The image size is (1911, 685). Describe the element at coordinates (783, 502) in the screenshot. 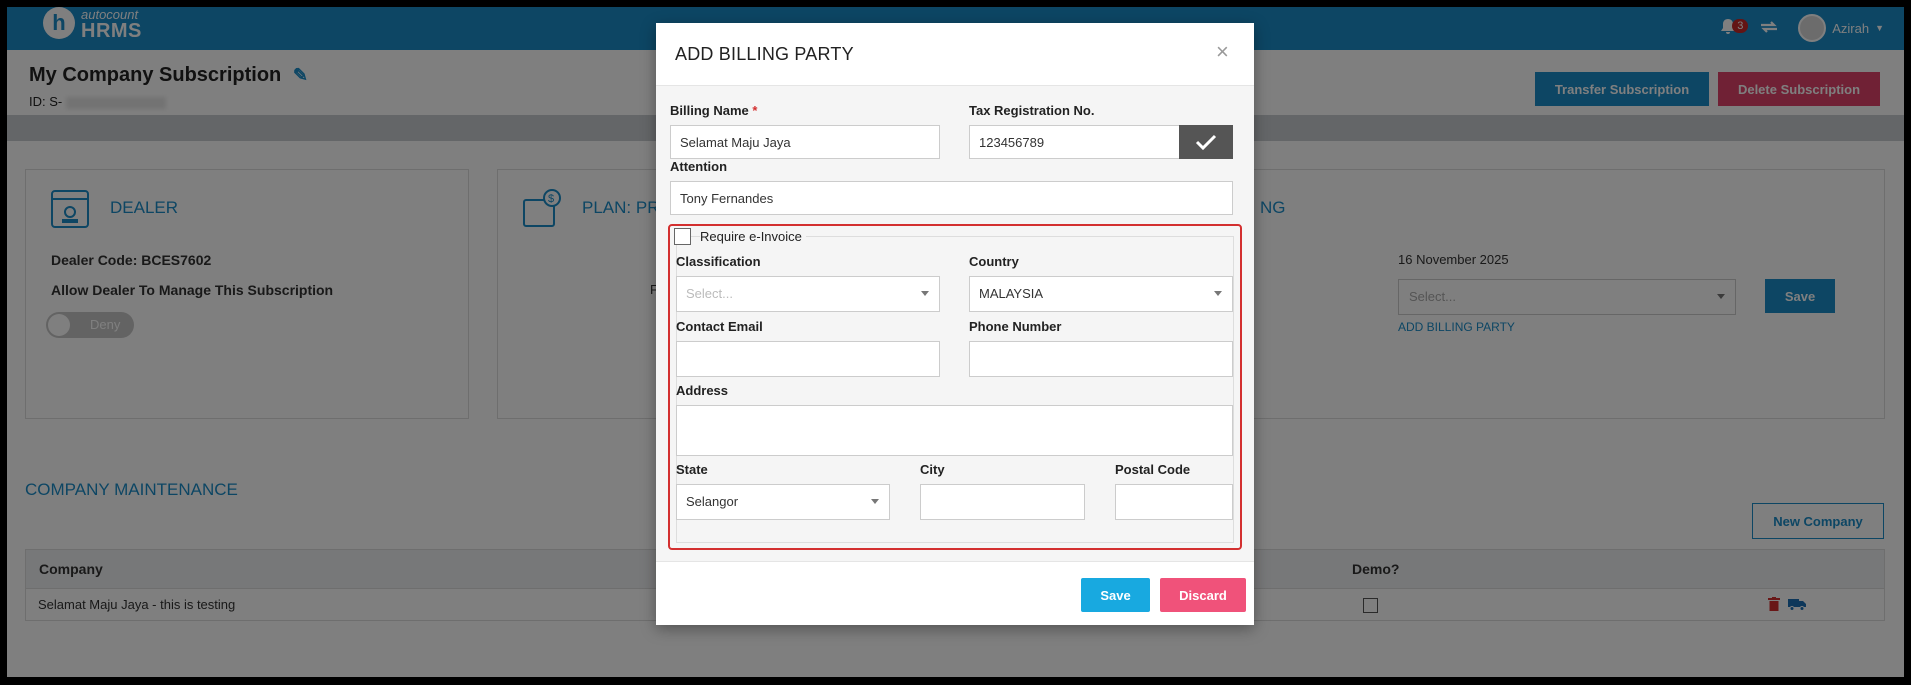

I see `state-select: Selangor` at that location.